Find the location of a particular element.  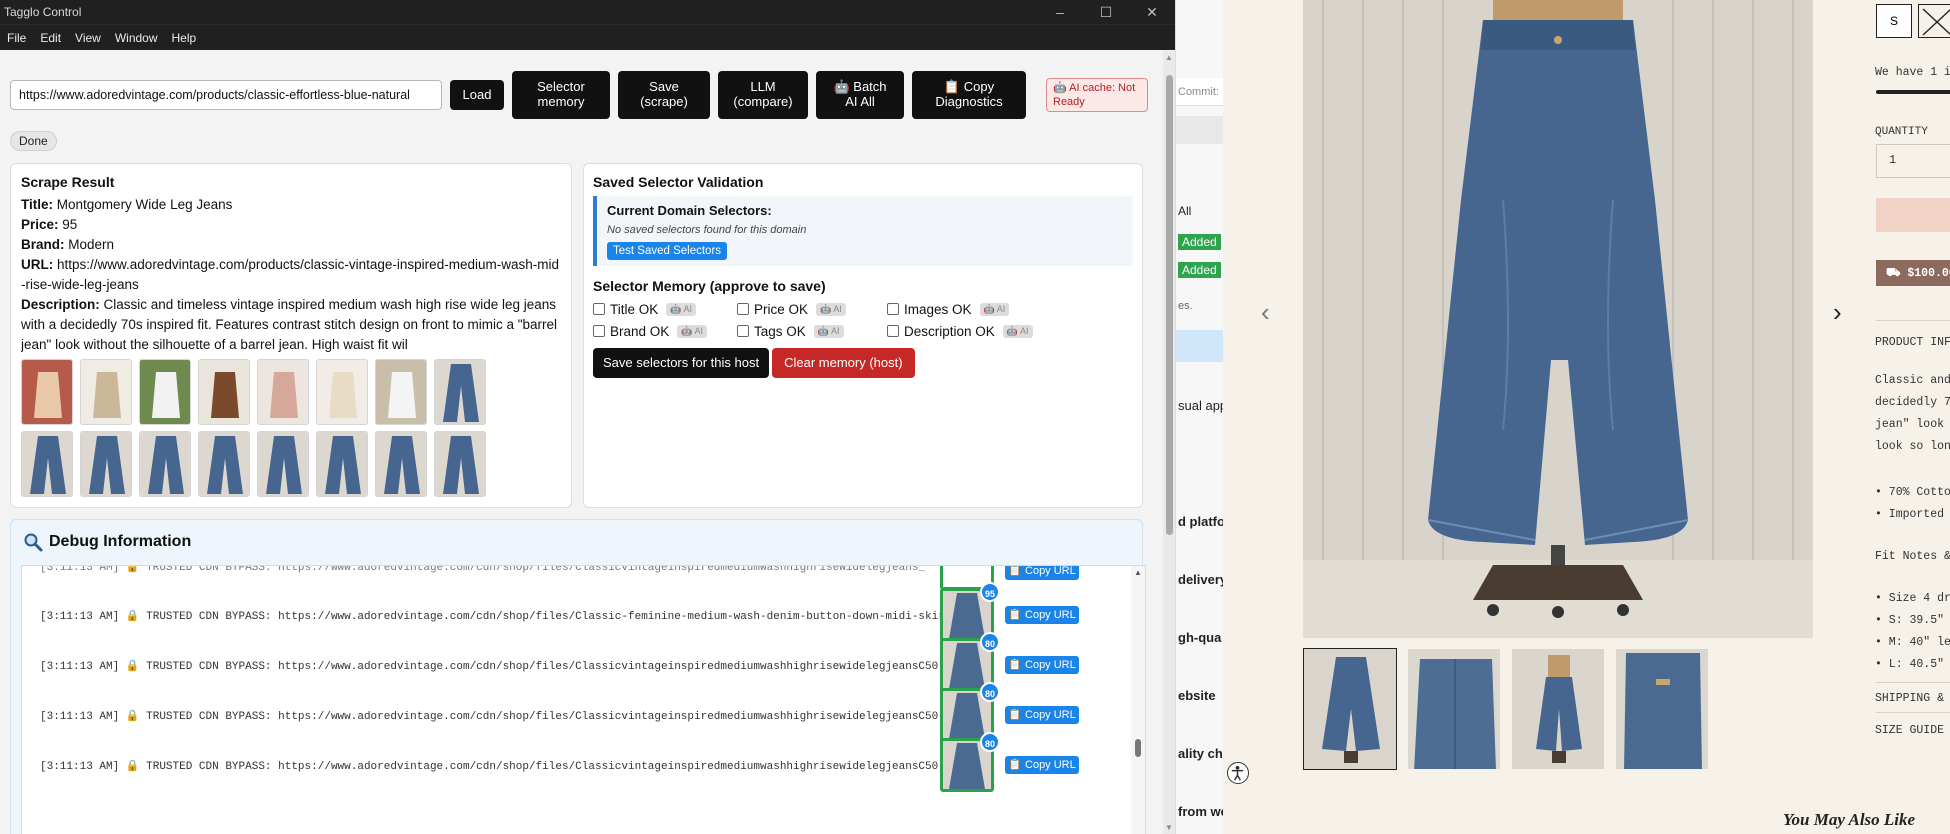

scroll-down-arrow: ▼ is located at coordinates (1169, 827).